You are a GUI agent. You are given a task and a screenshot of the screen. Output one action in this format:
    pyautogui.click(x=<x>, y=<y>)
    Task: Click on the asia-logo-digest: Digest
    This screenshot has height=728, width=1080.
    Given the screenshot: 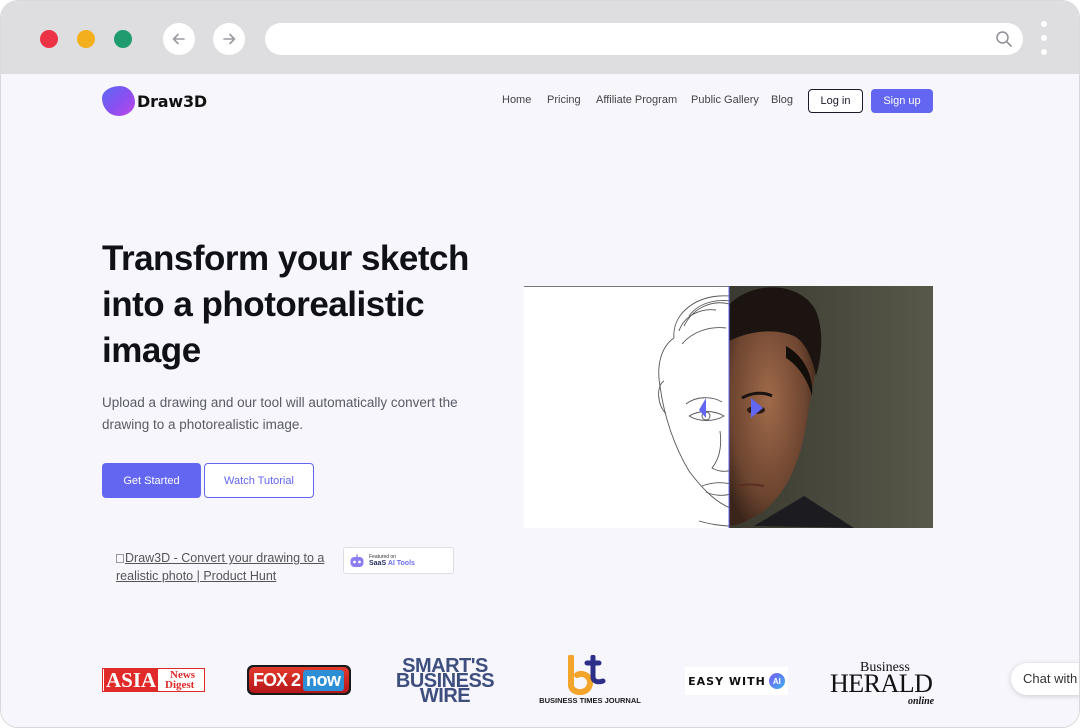 What is the action you would take?
    pyautogui.click(x=180, y=685)
    